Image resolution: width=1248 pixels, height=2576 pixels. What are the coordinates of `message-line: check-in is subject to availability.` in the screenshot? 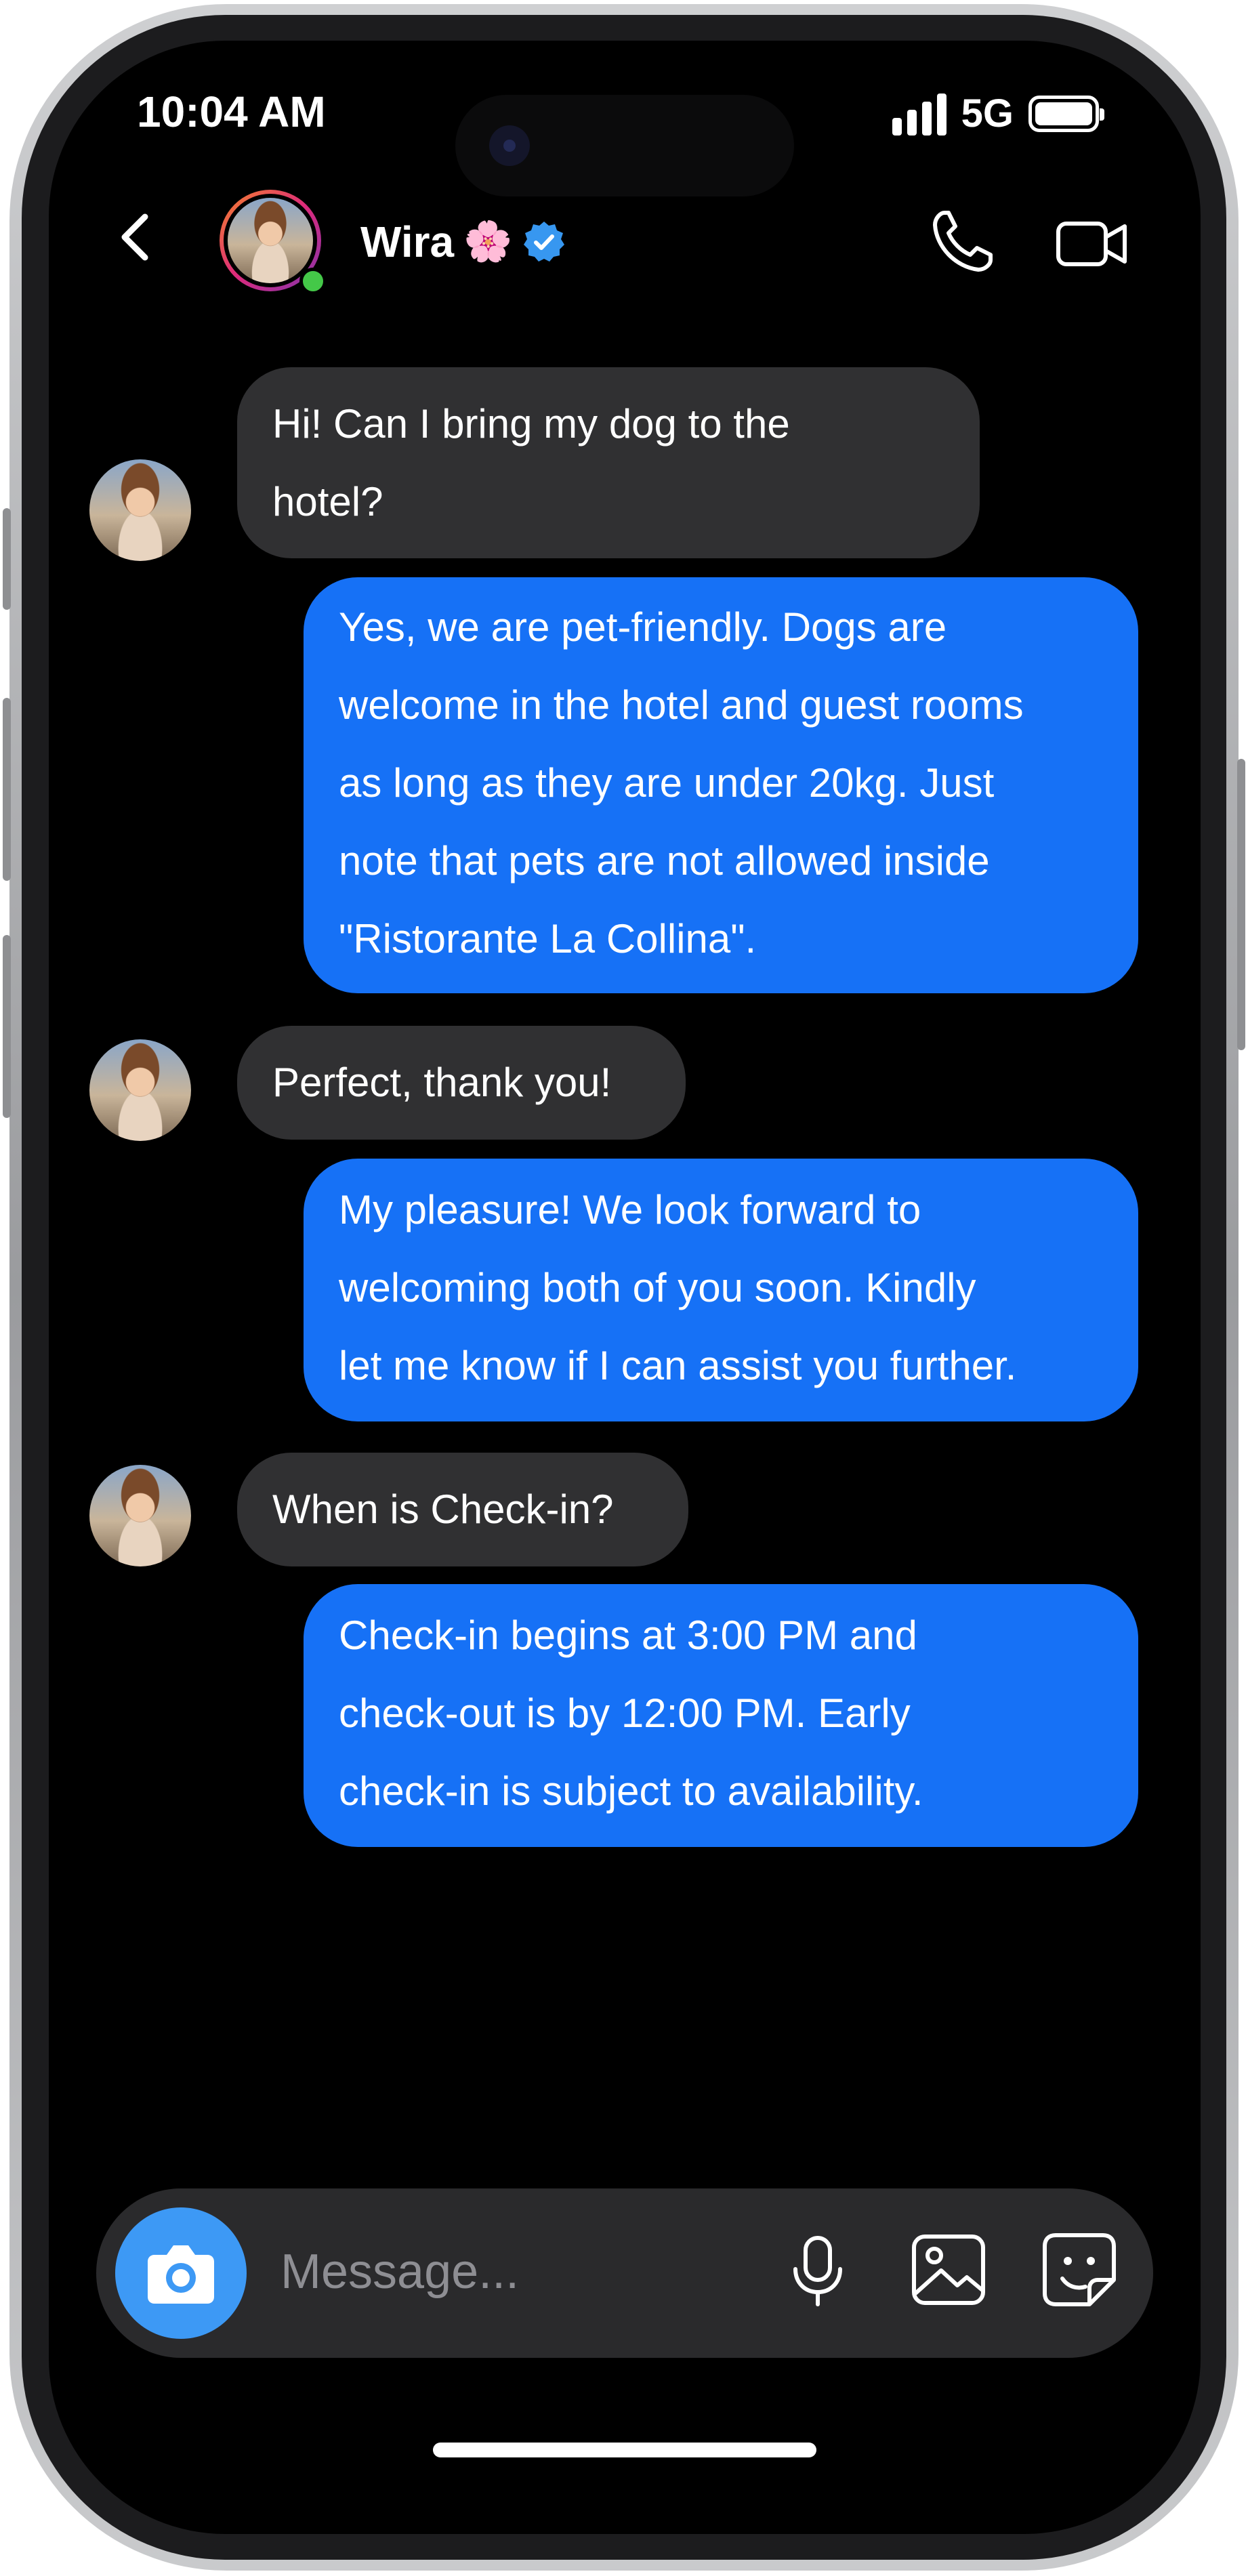 It's located at (631, 1791).